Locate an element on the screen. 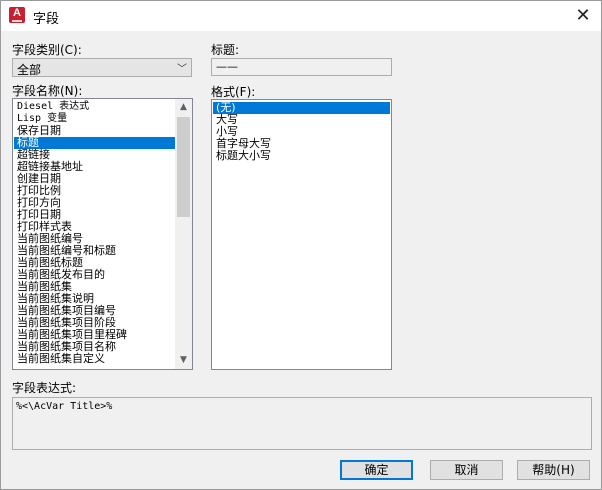 The image size is (602, 490). title-field-value: —— is located at coordinates (227, 66).